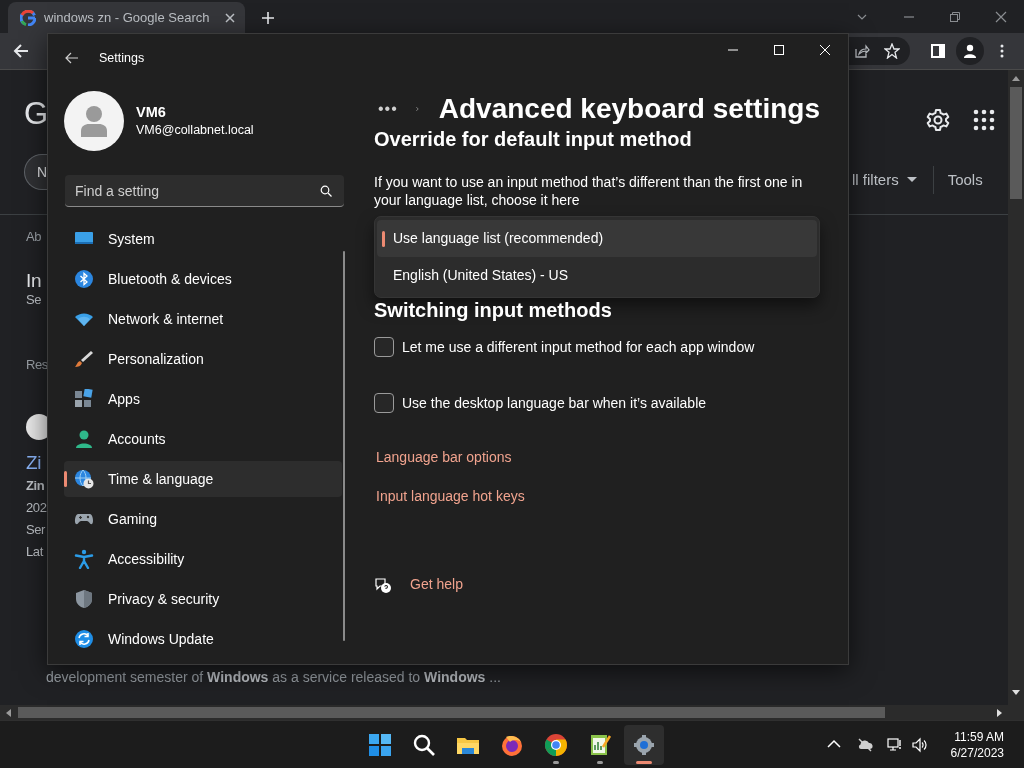 The width and height of the screenshot is (1024, 768). Describe the element at coordinates (203, 399) in the screenshot. I see `nav-item: Apps` at that location.